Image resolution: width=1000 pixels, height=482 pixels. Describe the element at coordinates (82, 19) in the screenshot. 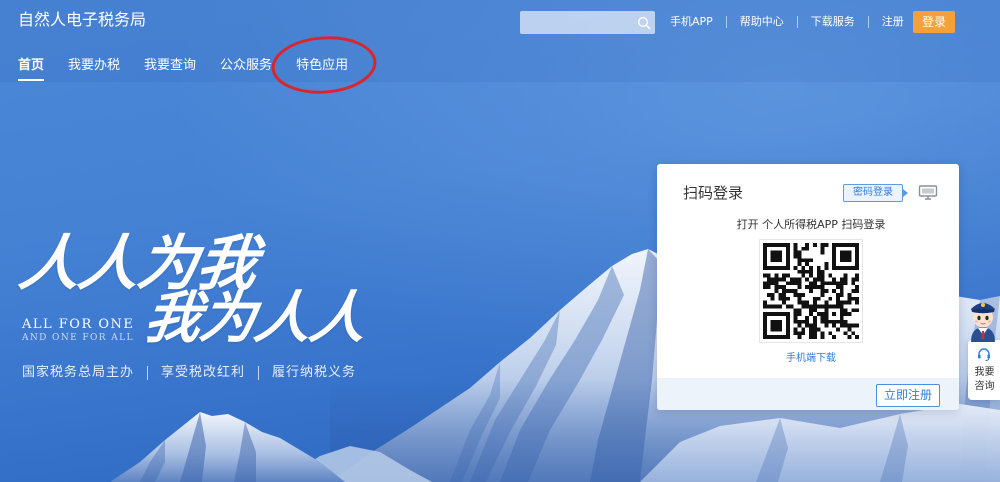

I see `site-title: 自然人电子税务局` at that location.